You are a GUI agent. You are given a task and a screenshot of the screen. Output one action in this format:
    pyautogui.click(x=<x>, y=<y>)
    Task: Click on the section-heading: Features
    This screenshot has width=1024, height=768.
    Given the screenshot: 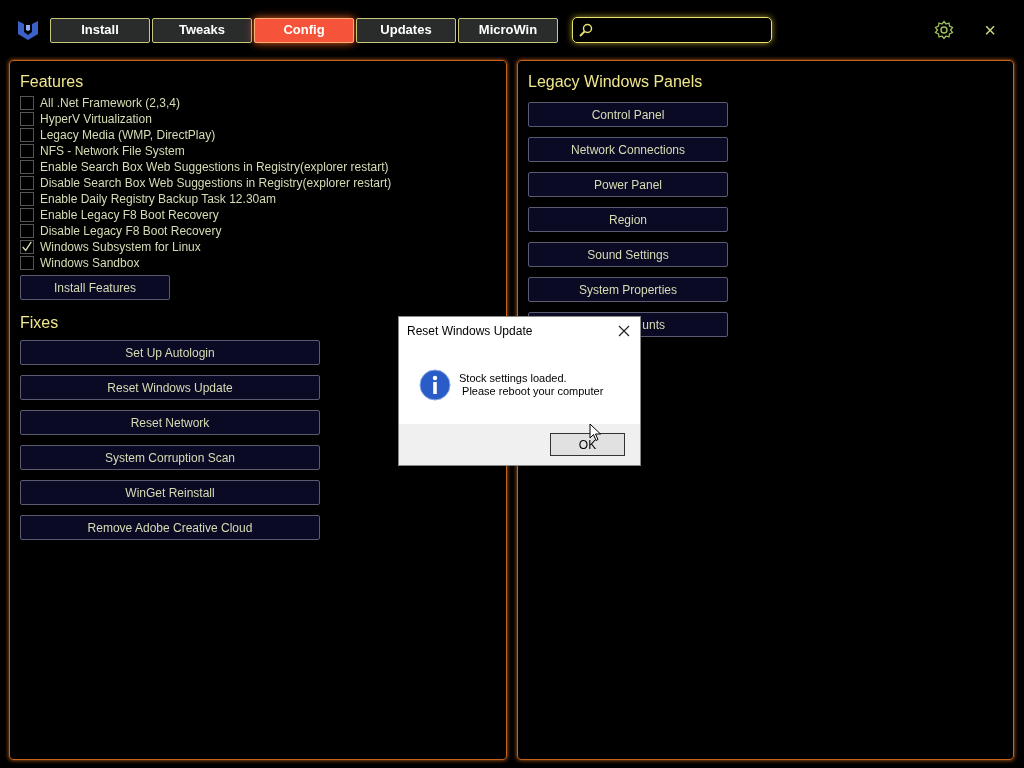 What is the action you would take?
    pyautogui.click(x=52, y=82)
    